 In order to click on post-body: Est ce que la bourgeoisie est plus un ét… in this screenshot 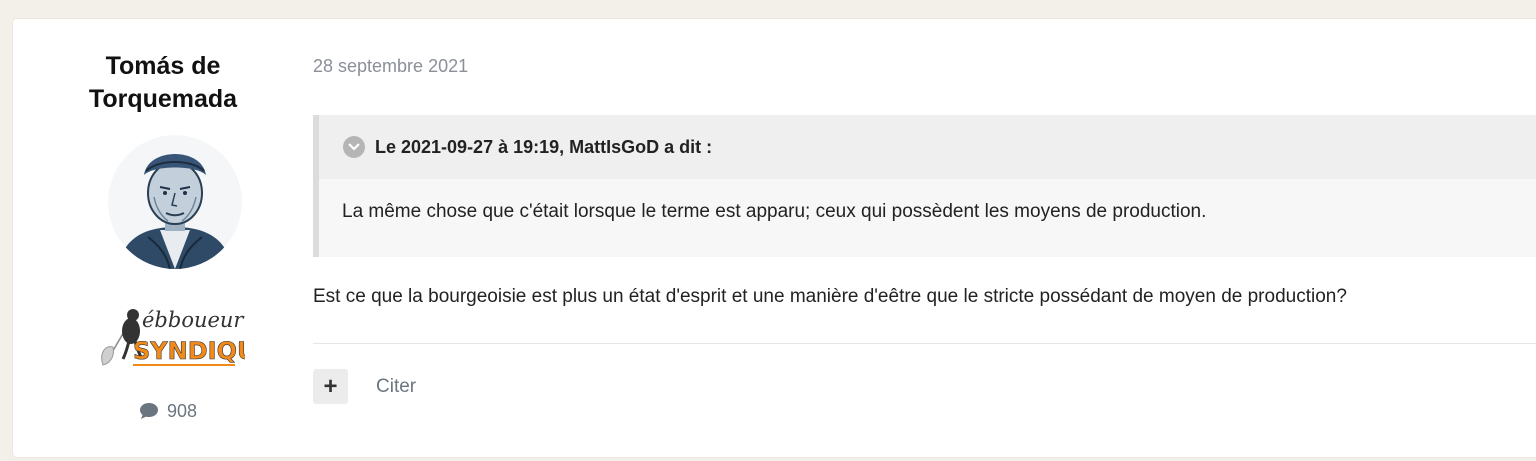, I will do `click(830, 296)`.